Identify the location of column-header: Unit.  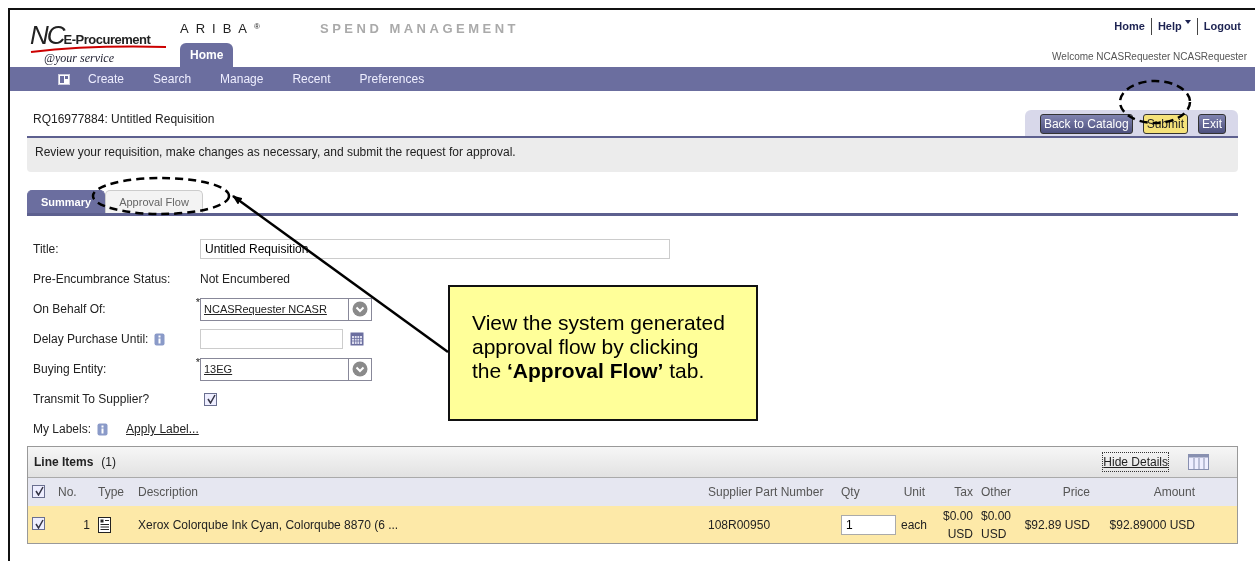
(913, 492).